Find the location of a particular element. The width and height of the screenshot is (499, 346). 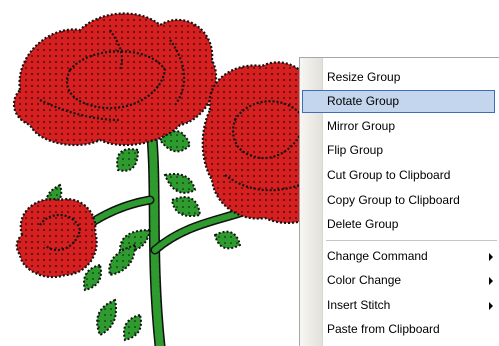

menu-item-copy-group: Copy Group to Clipboard is located at coordinates (398, 200).